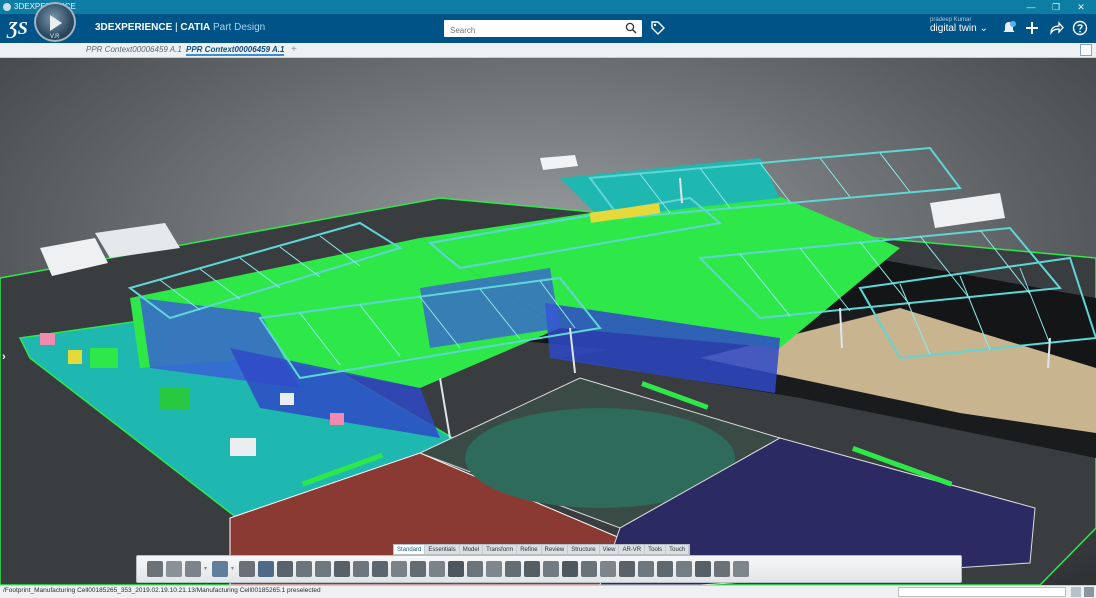 The width and height of the screenshot is (1096, 598). Describe the element at coordinates (1009, 28) in the screenshot. I see `notifications-icon` at that location.